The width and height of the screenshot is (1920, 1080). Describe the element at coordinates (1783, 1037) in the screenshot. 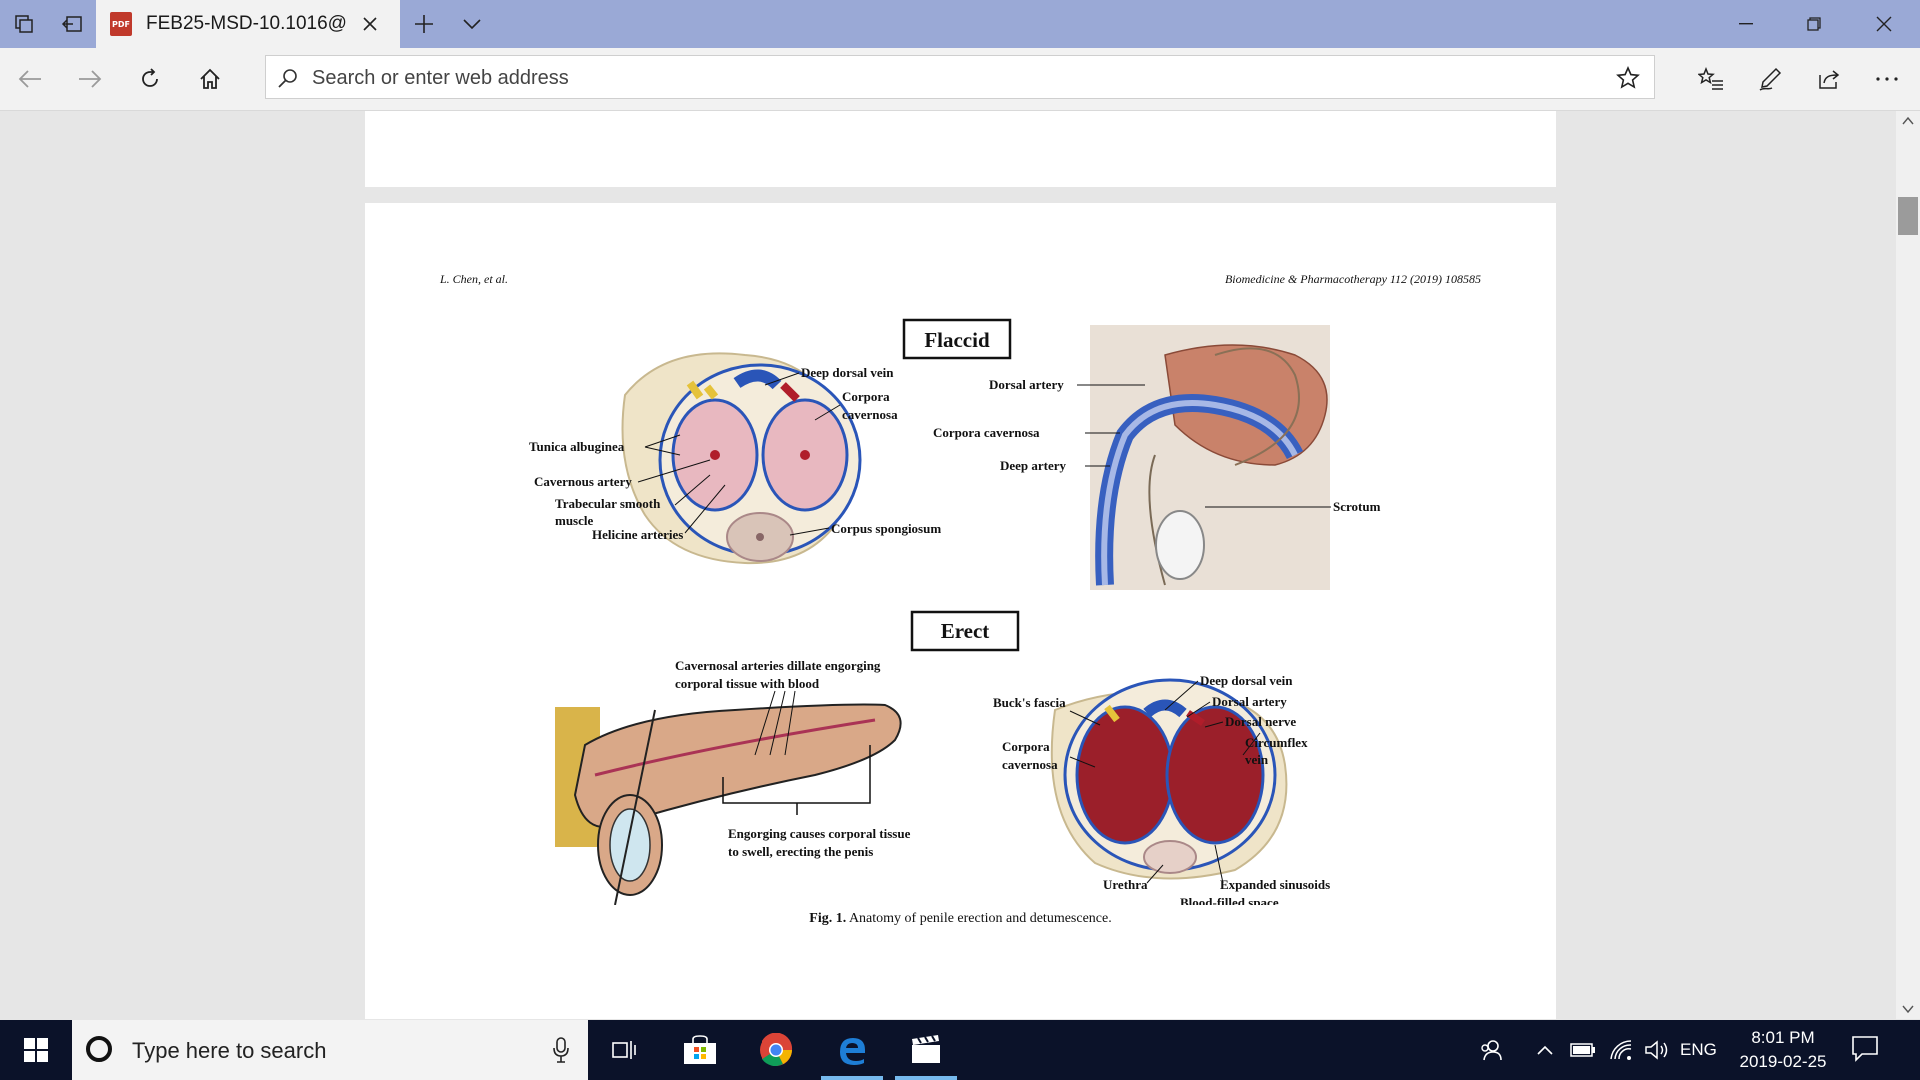

I see `clock-time: 8:01 PM` at that location.